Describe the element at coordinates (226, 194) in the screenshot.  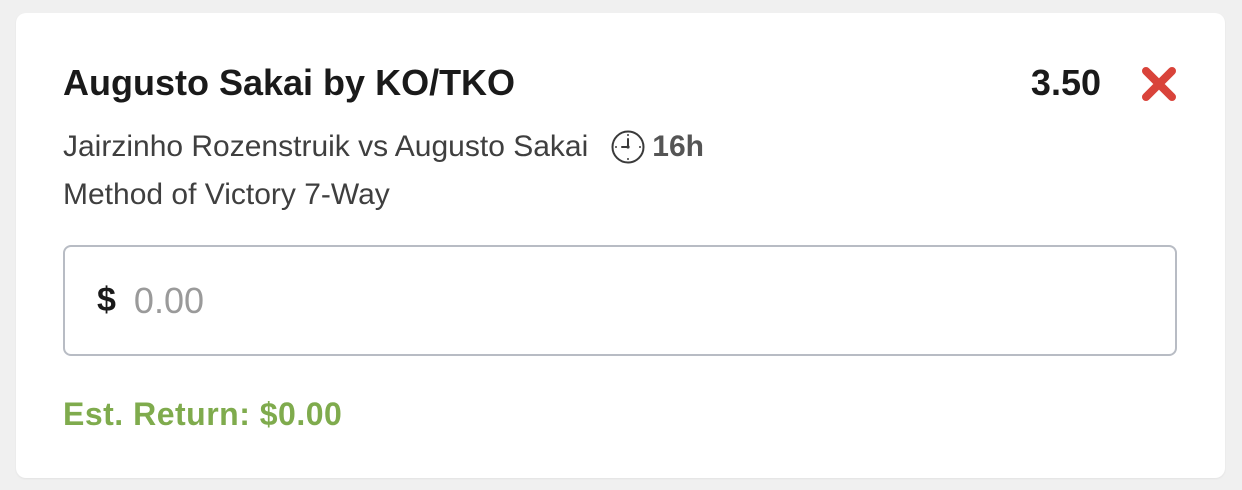
I see `market-name: Method of Victory 7-Way` at that location.